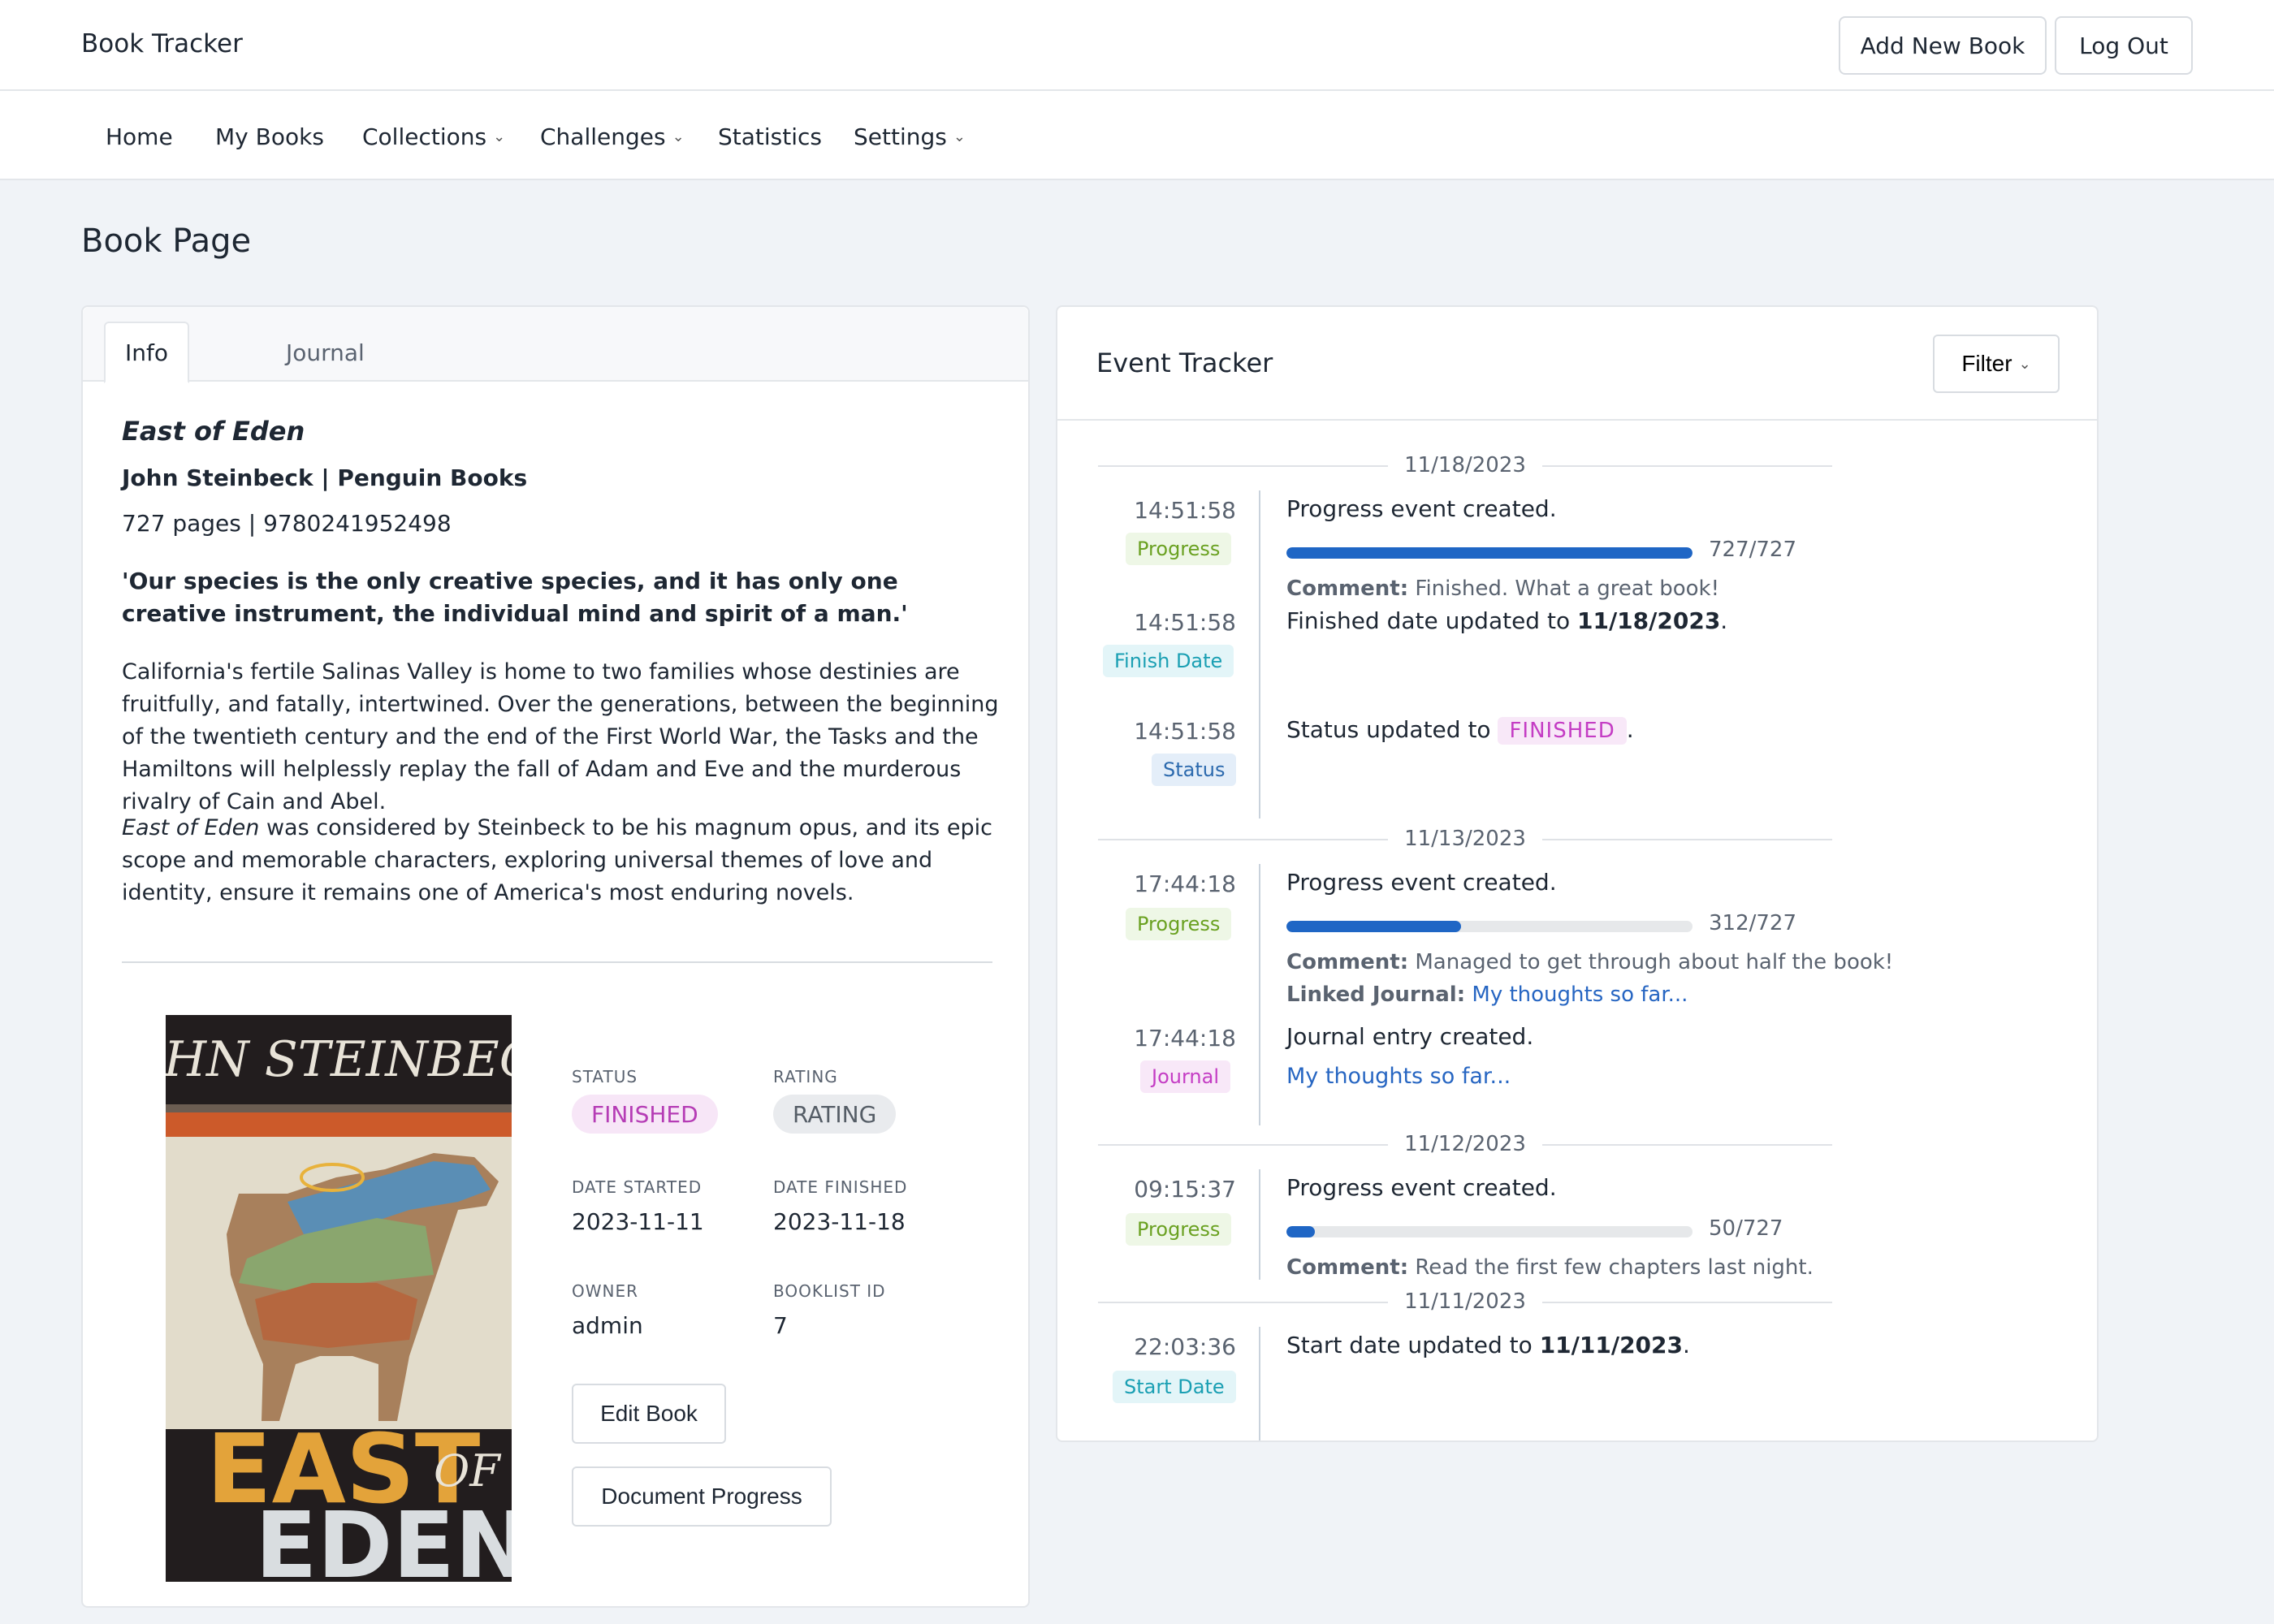  What do you see at coordinates (191, 827) in the screenshot?
I see `italic-title: East of Eden` at bounding box center [191, 827].